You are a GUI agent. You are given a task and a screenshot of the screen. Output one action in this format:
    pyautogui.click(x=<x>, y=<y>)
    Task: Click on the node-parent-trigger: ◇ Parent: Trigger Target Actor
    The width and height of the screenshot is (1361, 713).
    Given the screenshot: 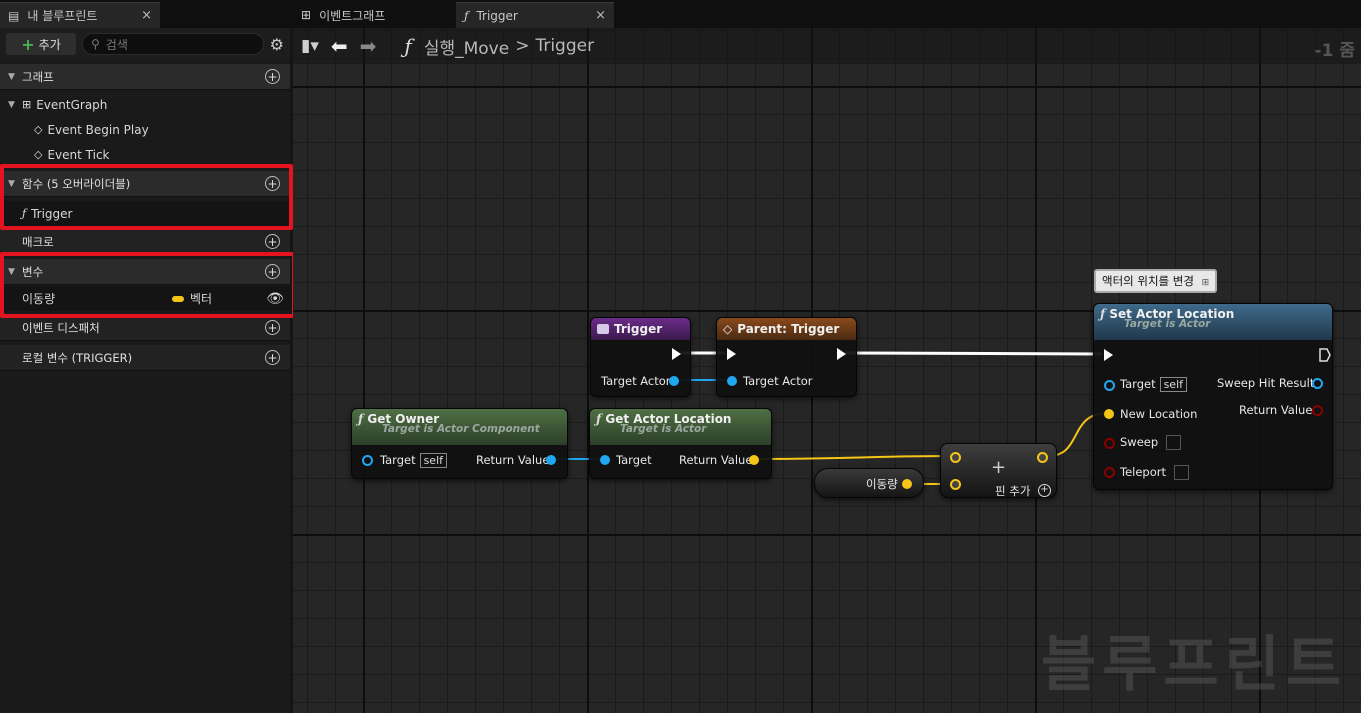 What is the action you would take?
    pyautogui.click(x=786, y=357)
    